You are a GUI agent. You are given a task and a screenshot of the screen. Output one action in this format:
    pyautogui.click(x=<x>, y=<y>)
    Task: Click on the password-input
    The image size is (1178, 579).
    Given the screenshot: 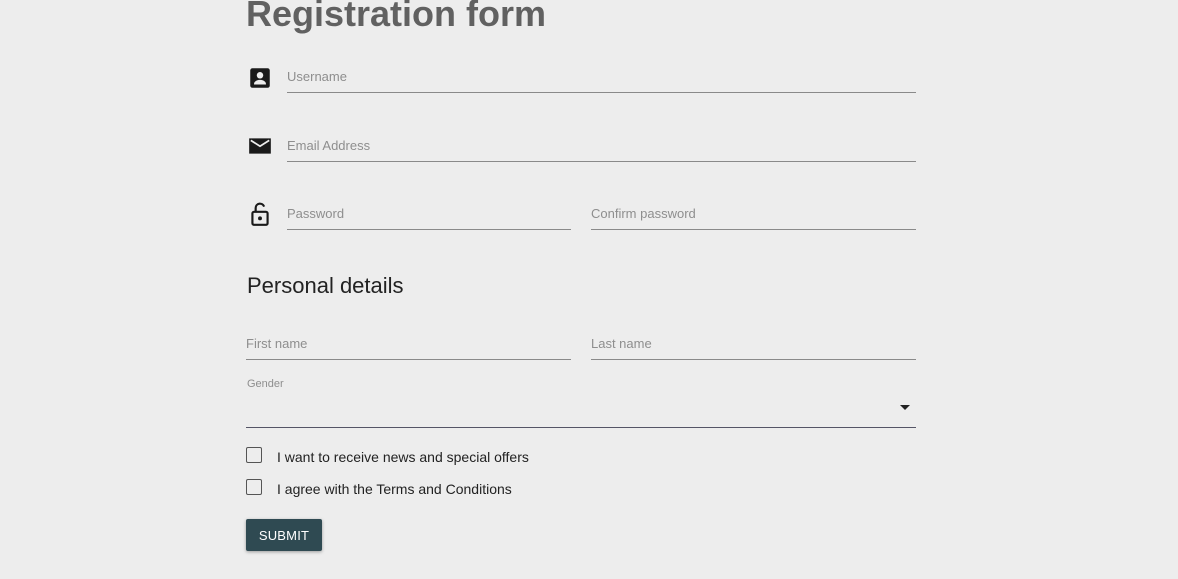 What is the action you would take?
    pyautogui.click(x=429, y=213)
    